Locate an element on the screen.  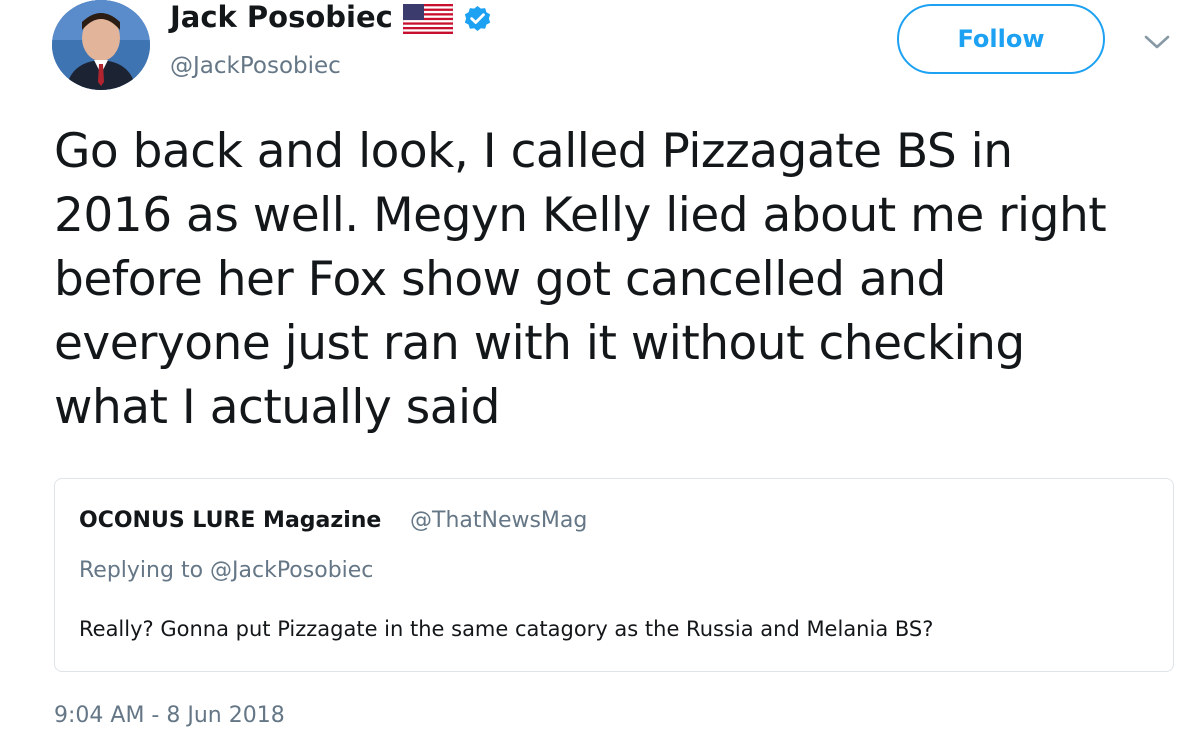
tweet-timestamp: 9:04 AM - 8 Jun 2018 is located at coordinates (169, 715).